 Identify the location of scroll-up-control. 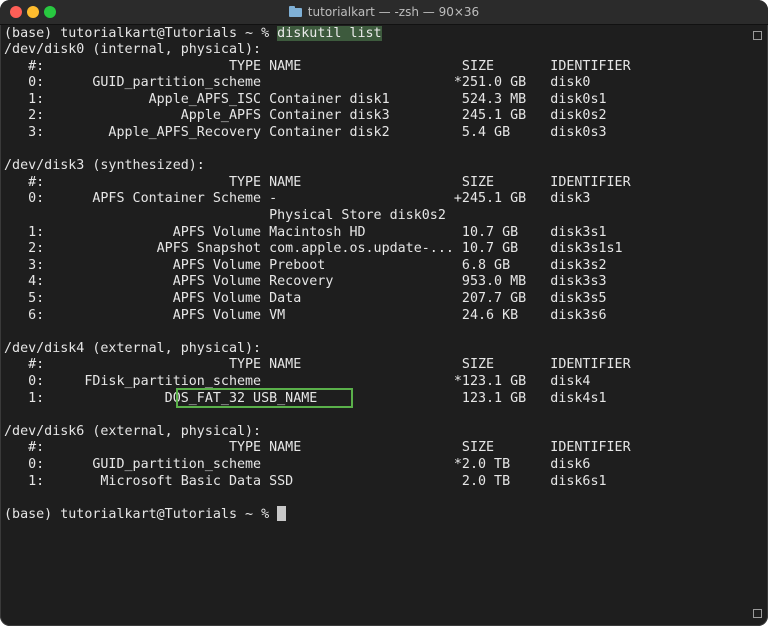
(757, 35).